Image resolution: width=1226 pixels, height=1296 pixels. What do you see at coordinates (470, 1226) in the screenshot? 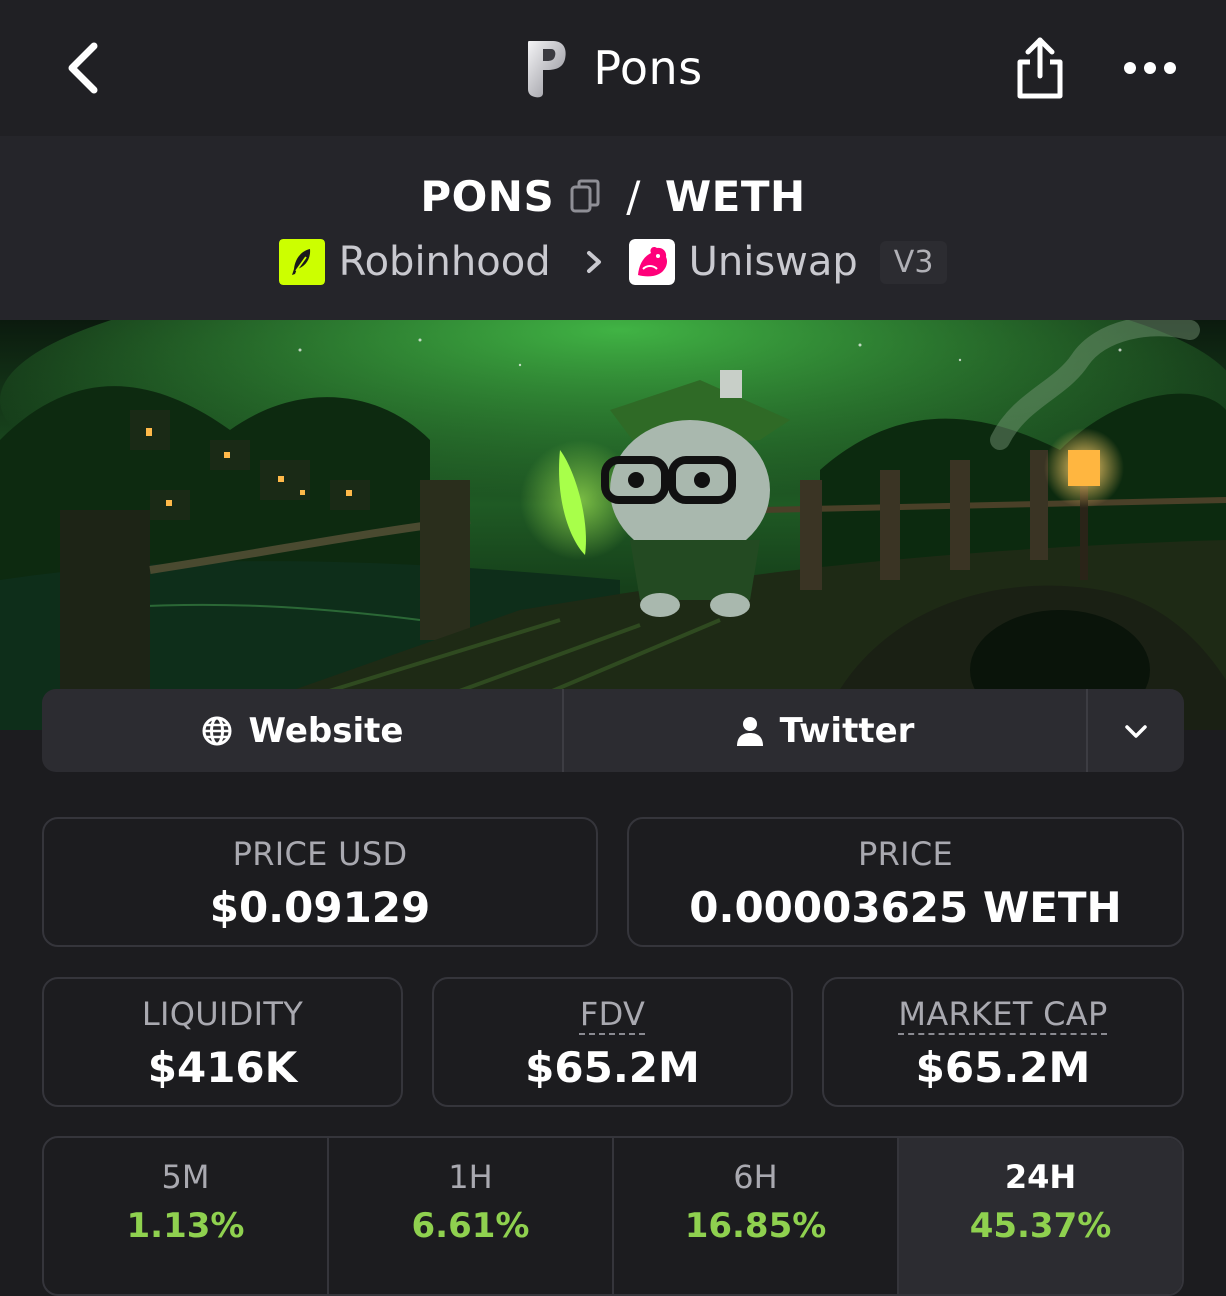
I see `change-percent: 6.61%` at bounding box center [470, 1226].